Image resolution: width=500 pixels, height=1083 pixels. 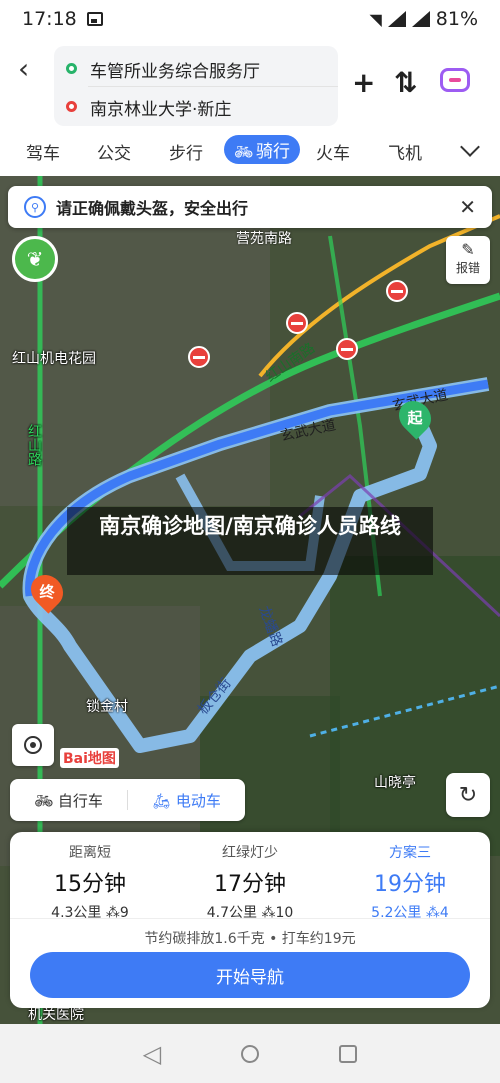 I want to click on helmet-notice-bar: ⚲ 请正确佩戴头盔，安全出行 ✕, so click(x=250, y=207).